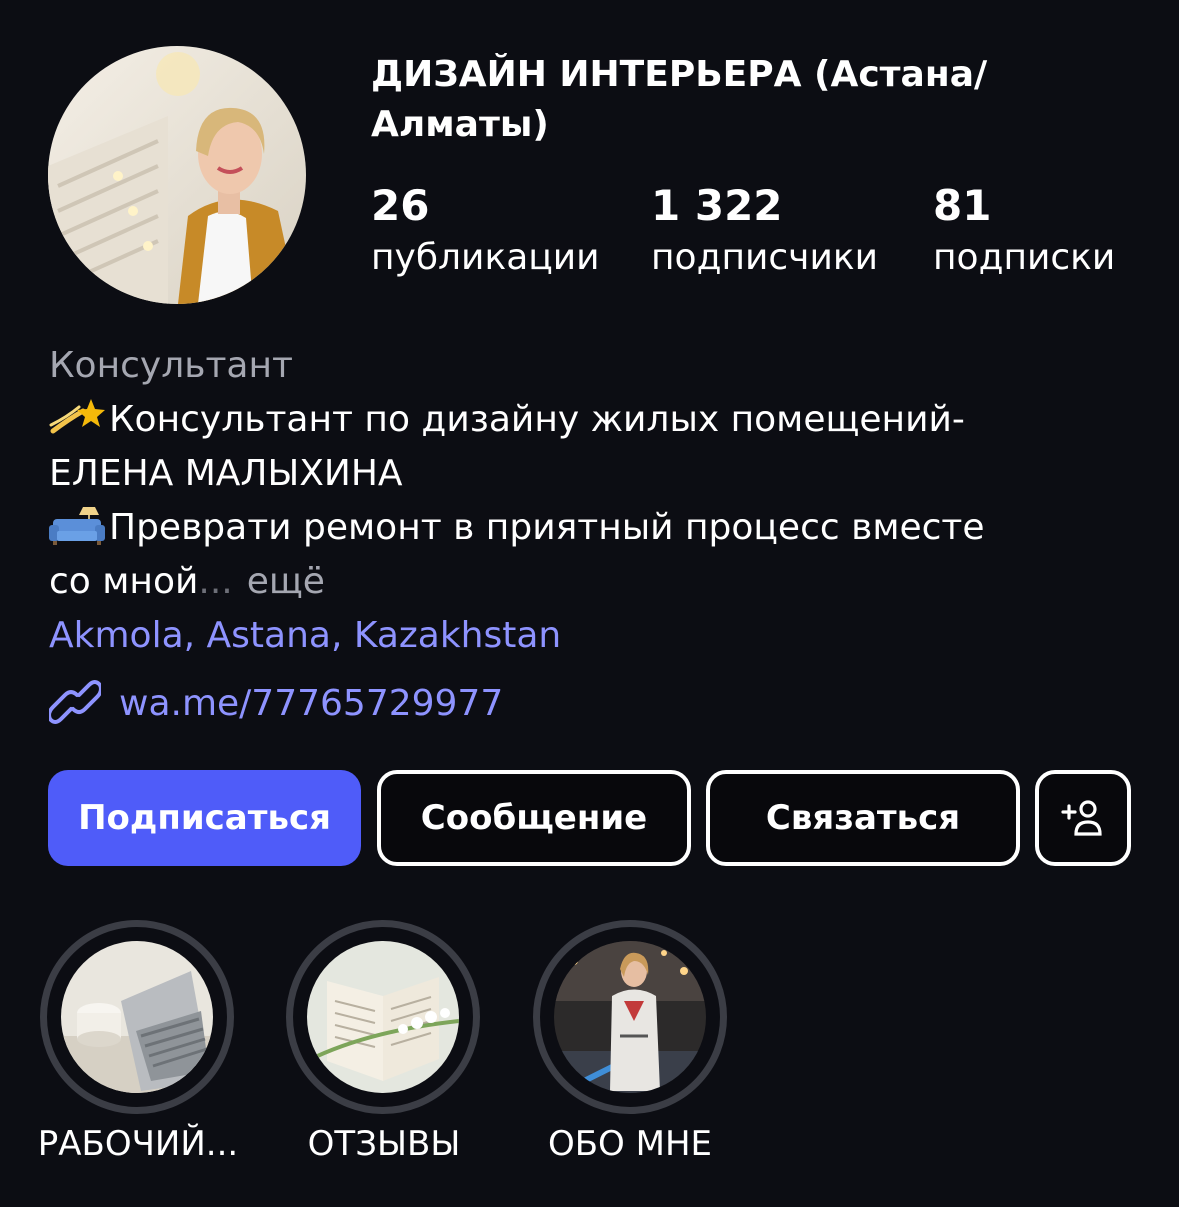 Image resolution: width=1179 pixels, height=1207 pixels. I want to click on suggest-users-button, so click(1083, 818).